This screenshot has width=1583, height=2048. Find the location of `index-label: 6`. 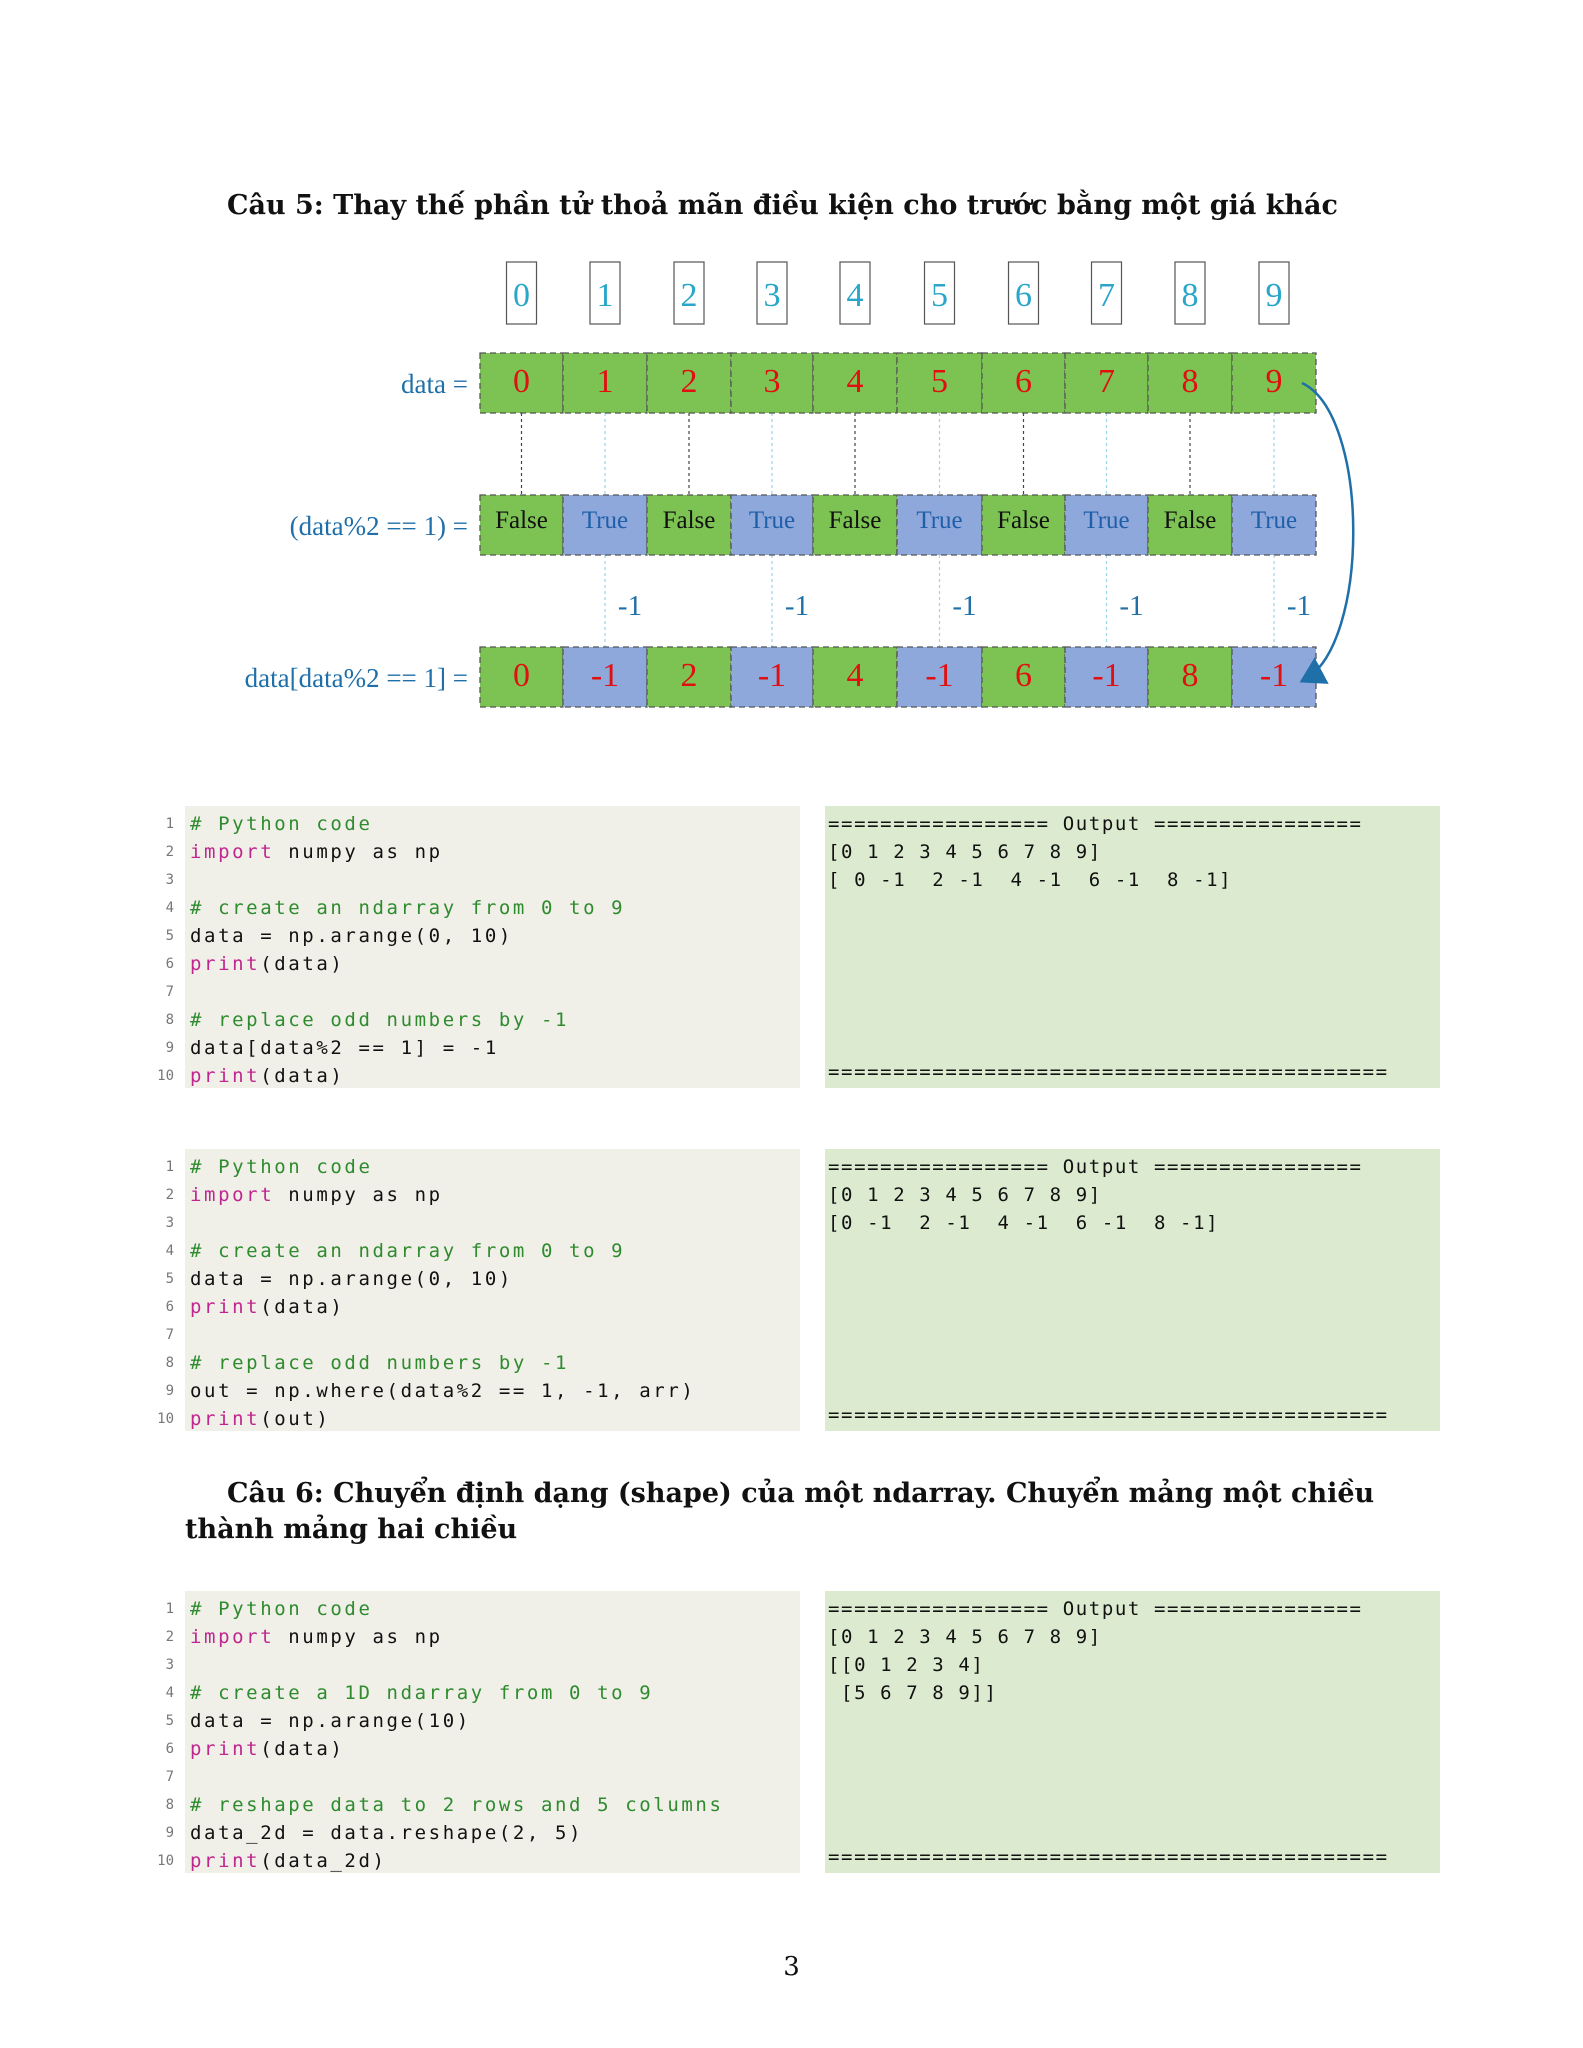

index-label: 6 is located at coordinates (1023, 295).